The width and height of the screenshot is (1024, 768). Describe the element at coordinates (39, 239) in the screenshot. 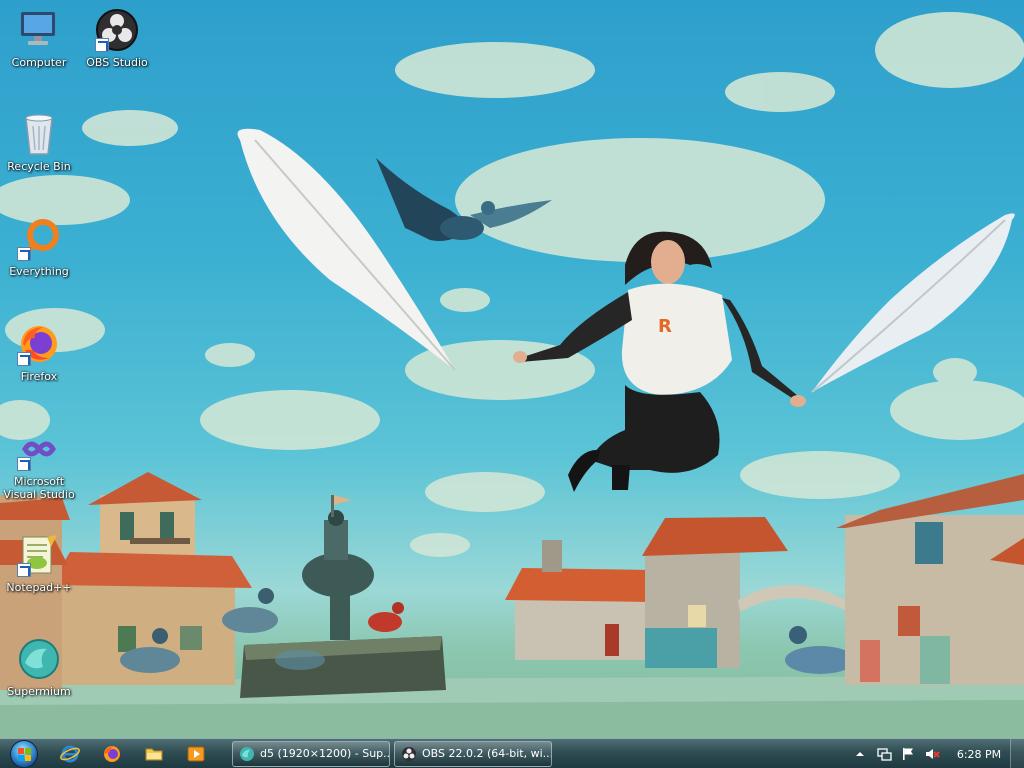

I see `everything-search-icon` at that location.